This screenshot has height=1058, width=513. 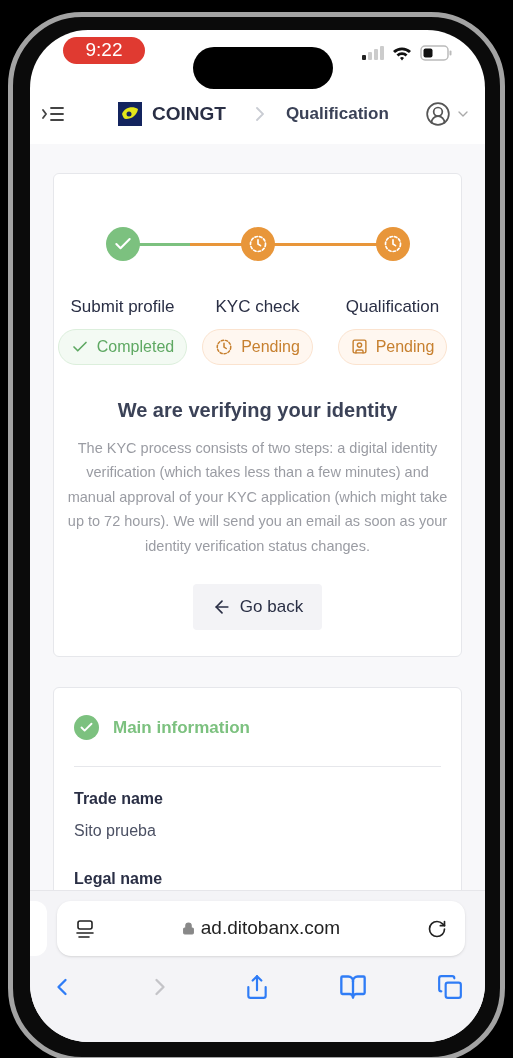 What do you see at coordinates (353, 987) in the screenshot?
I see `bookmarks-icon` at bounding box center [353, 987].